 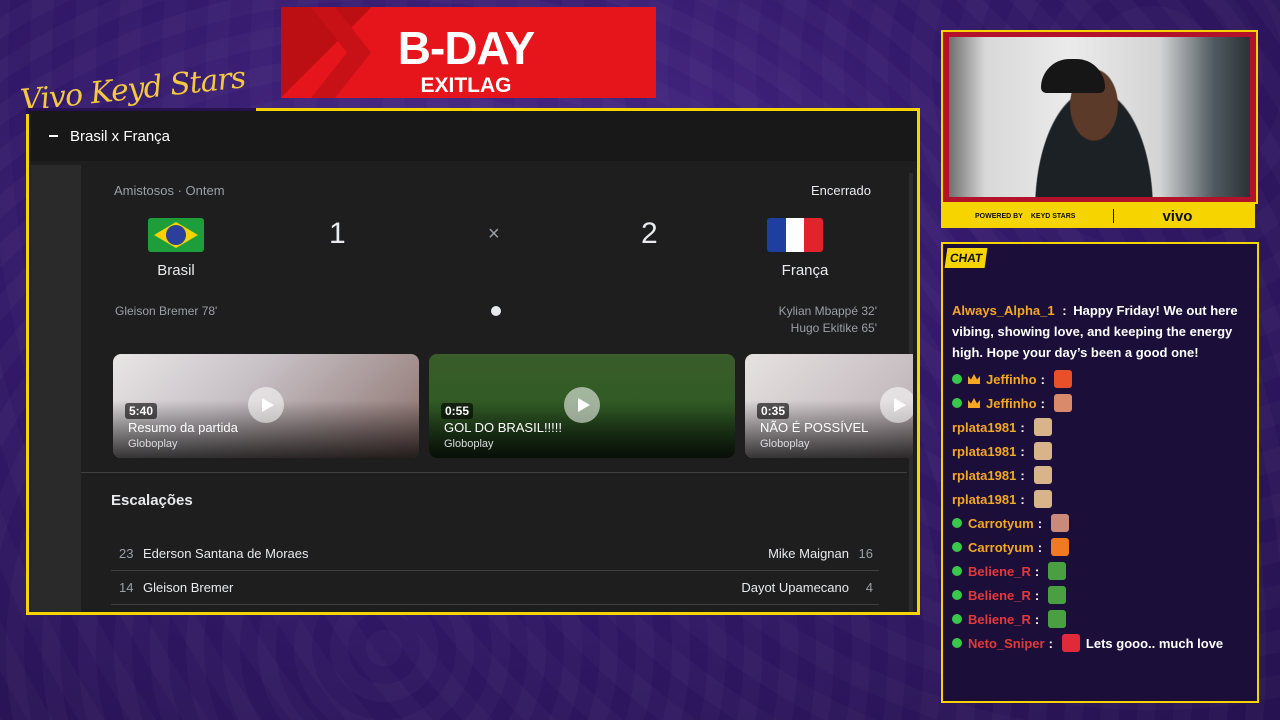 What do you see at coordinates (999, 216) in the screenshot?
I see `powered-by-label: POWERED BY` at bounding box center [999, 216].